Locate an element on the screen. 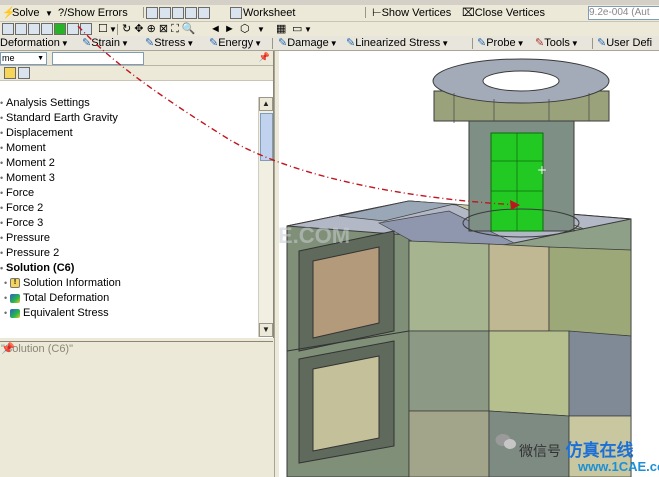  stress-label: Stress is located at coordinates (170, 43).